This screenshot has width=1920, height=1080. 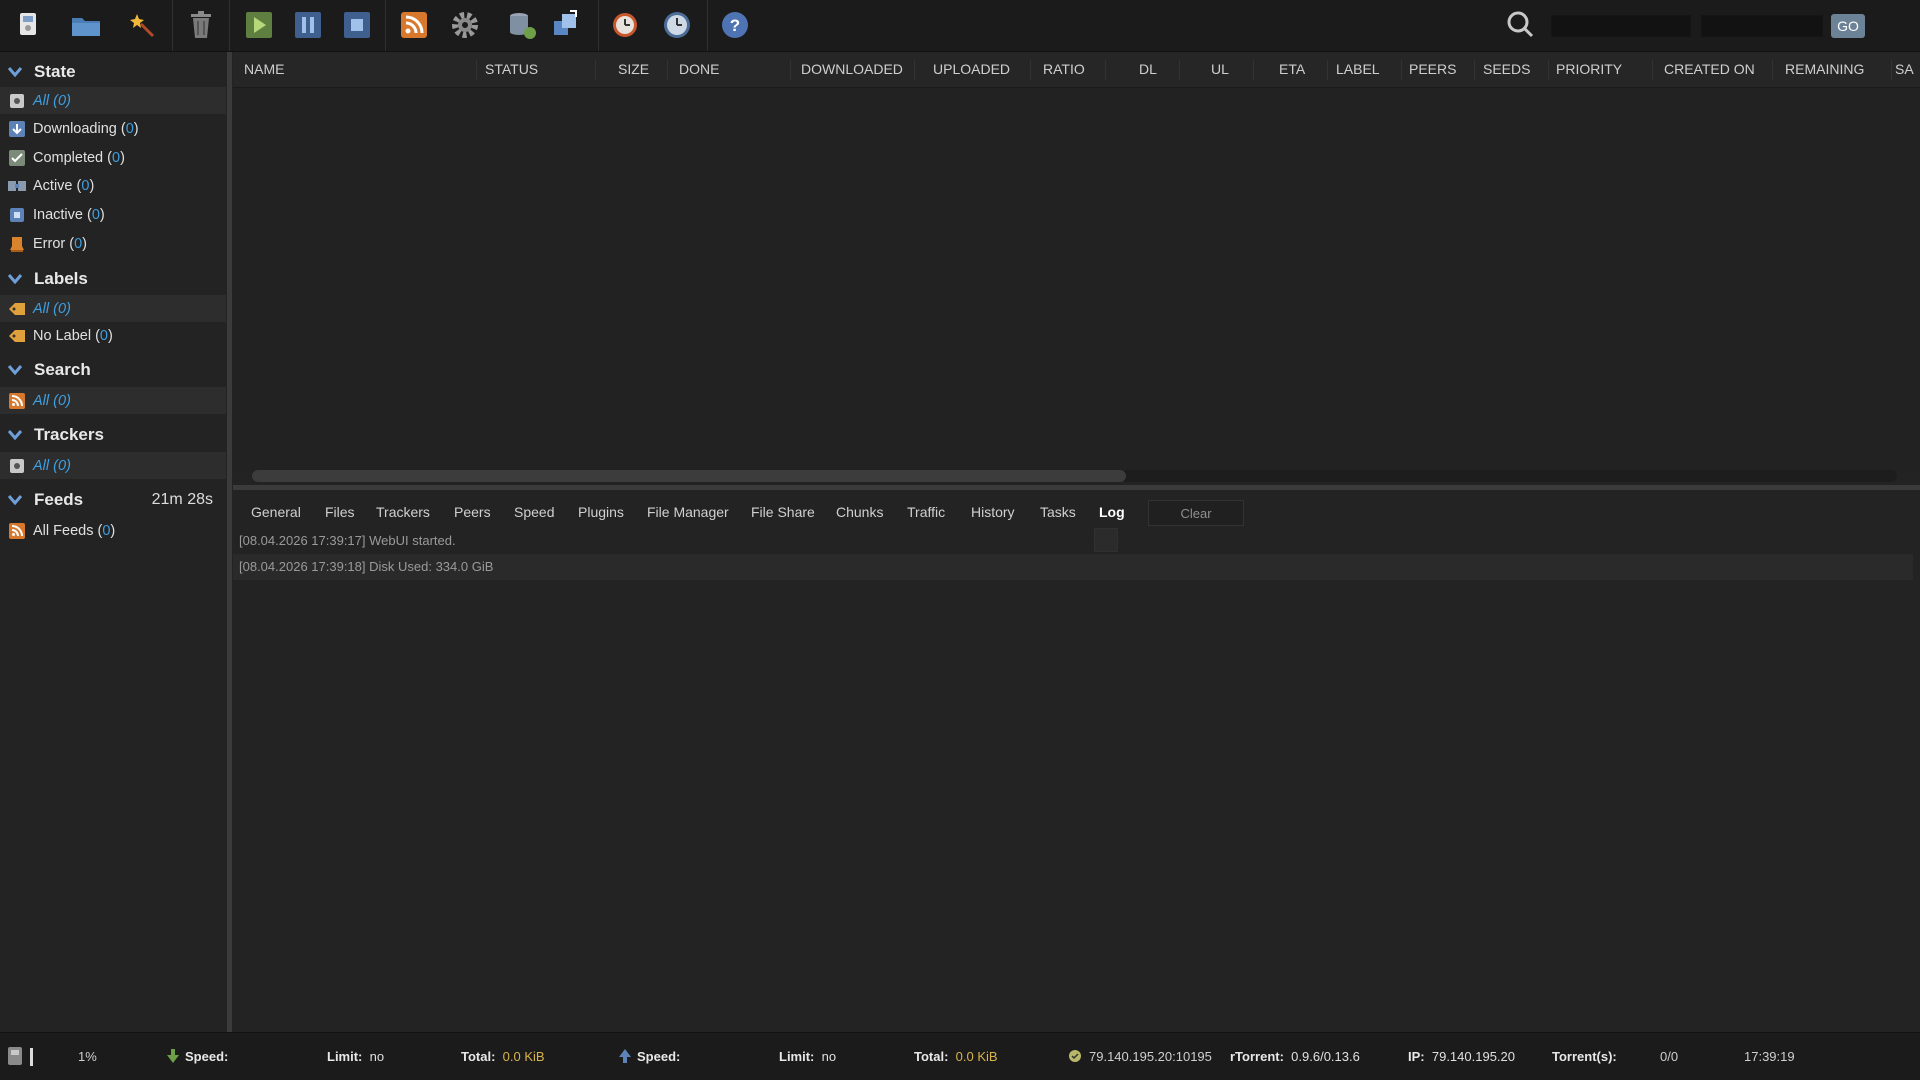 I want to click on torrents-label: Torrent(s):, so click(x=1584, y=1056).